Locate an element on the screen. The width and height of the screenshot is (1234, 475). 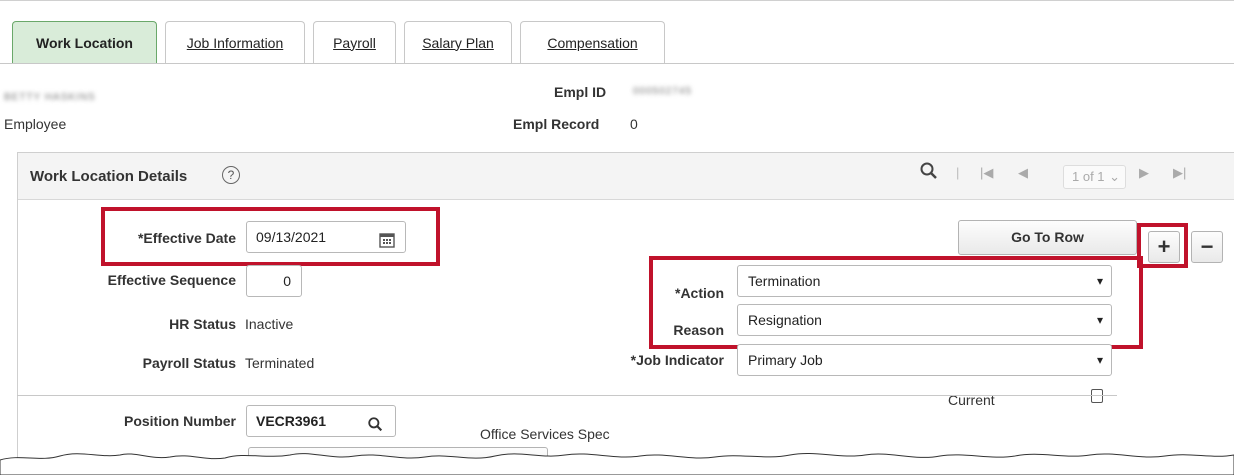
panel-title: Work Location Details is located at coordinates (109, 176).